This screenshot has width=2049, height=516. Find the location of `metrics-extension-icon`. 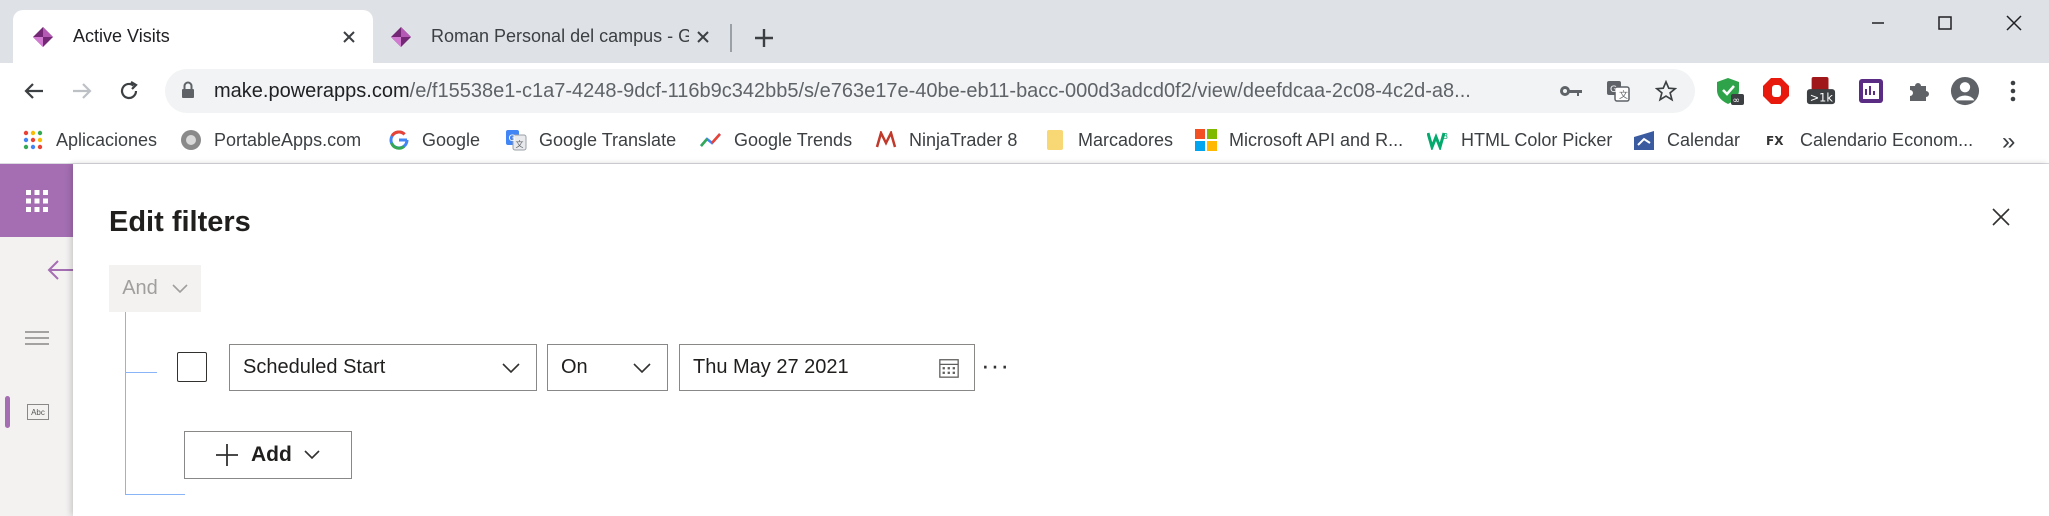

metrics-extension-icon is located at coordinates (1871, 91).